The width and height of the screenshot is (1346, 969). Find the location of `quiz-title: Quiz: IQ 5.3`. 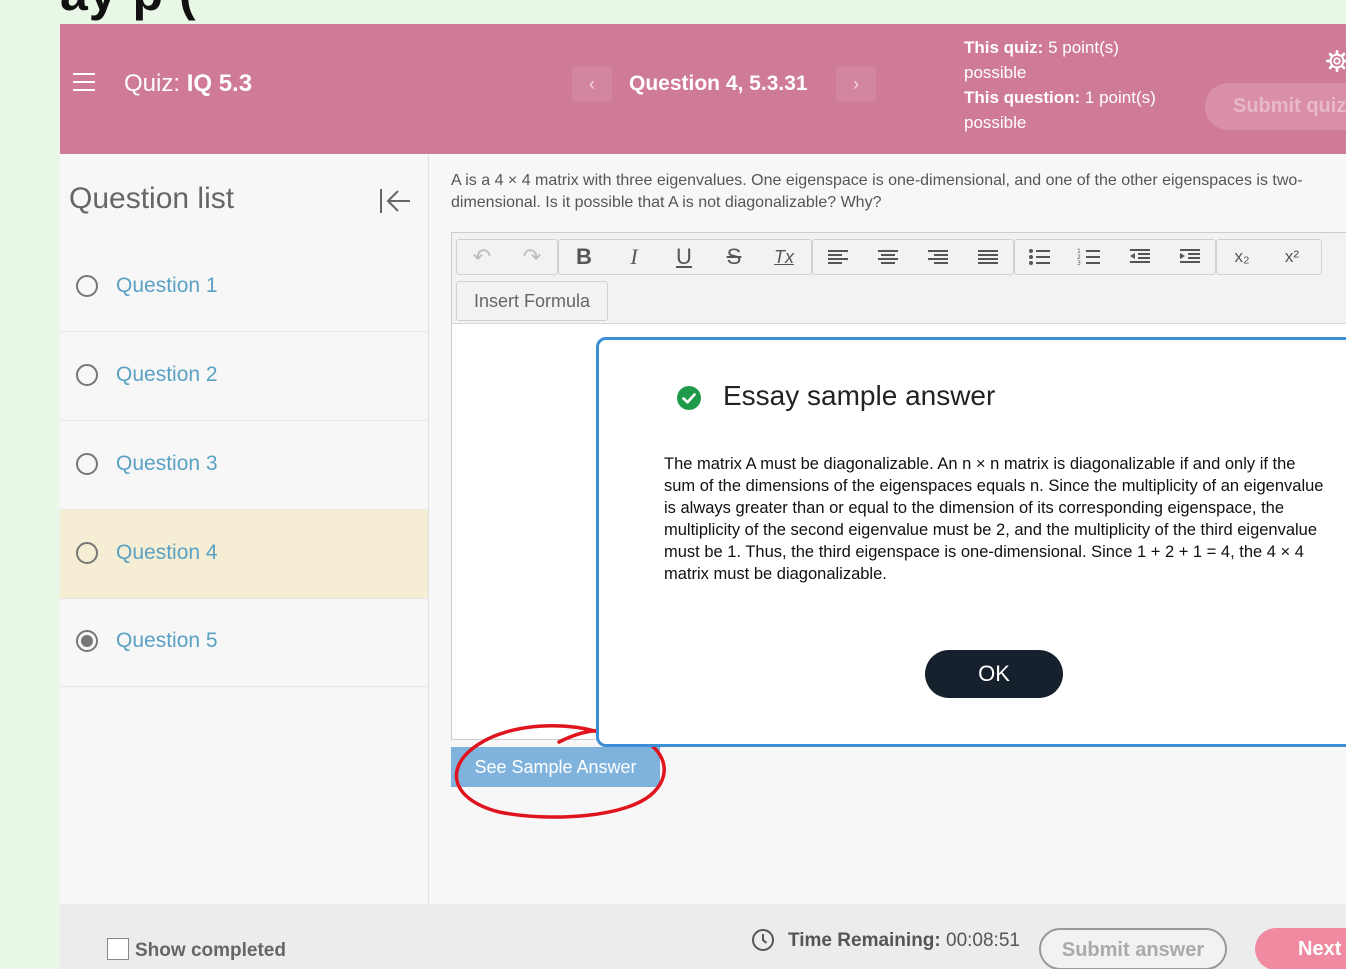

quiz-title: Quiz: IQ 5.3 is located at coordinates (188, 84).